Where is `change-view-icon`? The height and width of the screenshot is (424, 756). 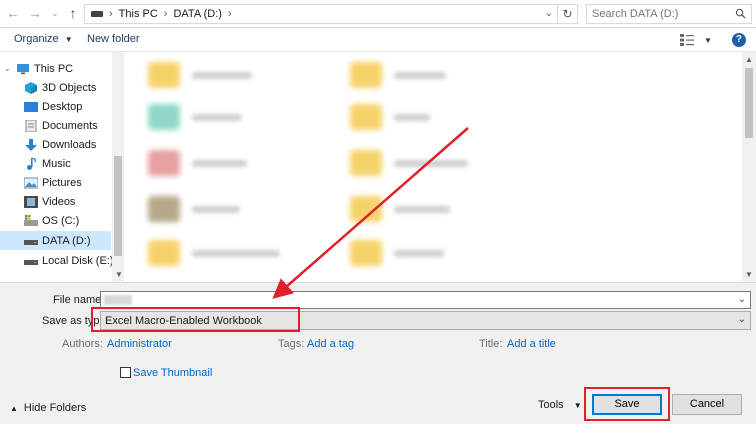
change-view-icon is located at coordinates (687, 40).